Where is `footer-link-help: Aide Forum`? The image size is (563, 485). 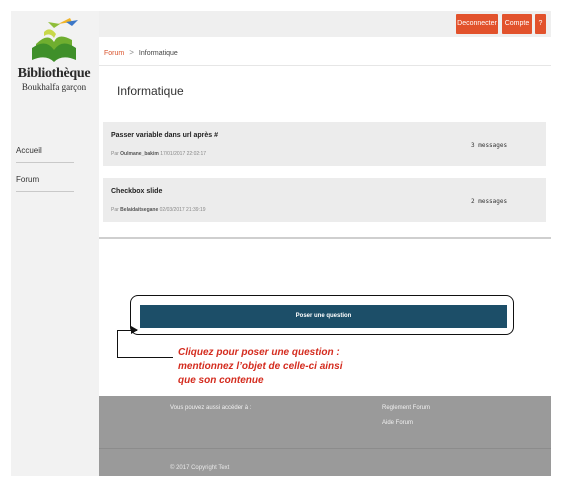
footer-link-help: Aide Forum is located at coordinates (397, 423).